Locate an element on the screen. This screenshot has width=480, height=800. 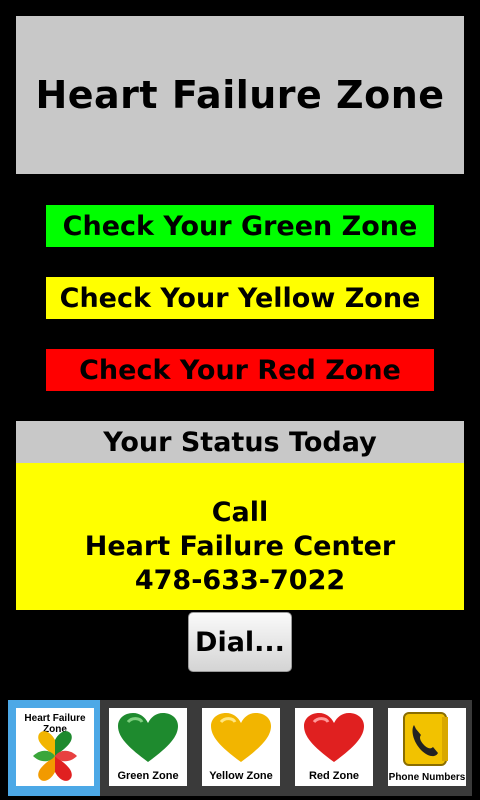
status-header: Your Status Today is located at coordinates (240, 442).